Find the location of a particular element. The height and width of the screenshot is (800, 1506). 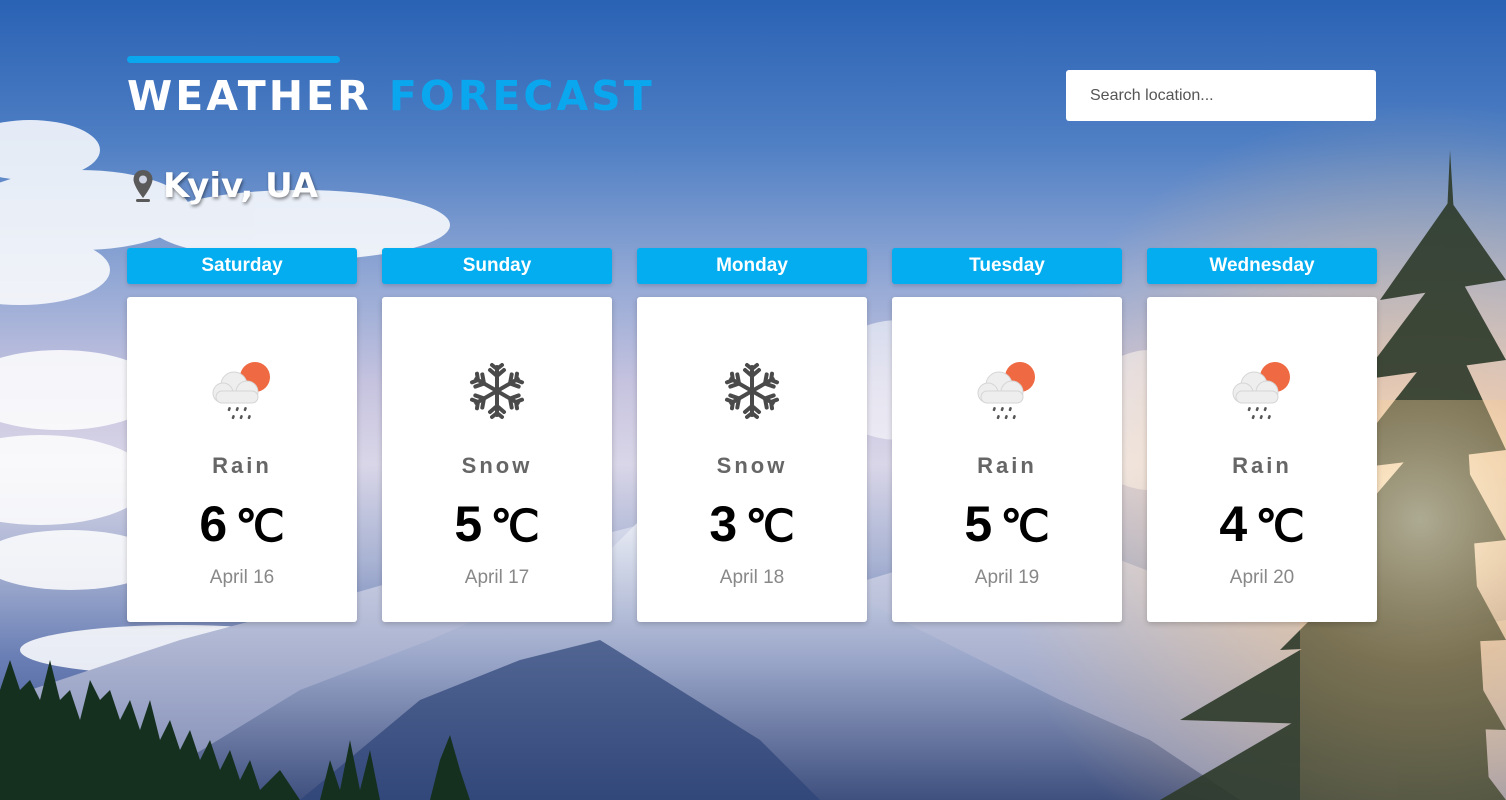

day-label: Monday is located at coordinates (752, 266).